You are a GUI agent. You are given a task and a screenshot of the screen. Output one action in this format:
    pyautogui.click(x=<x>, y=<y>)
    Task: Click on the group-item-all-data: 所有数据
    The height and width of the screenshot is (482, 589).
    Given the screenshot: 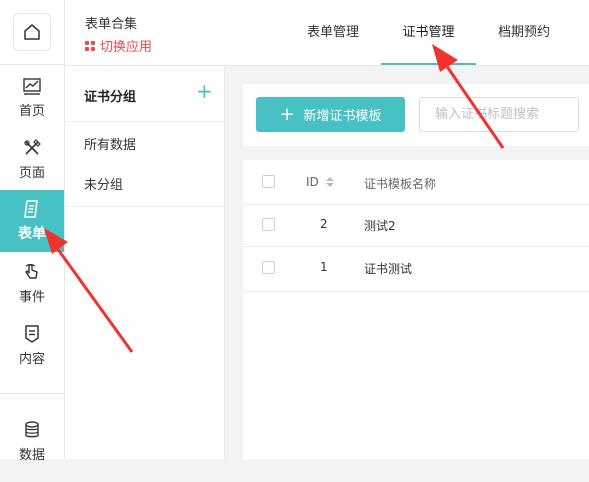 What is the action you would take?
    pyautogui.click(x=110, y=143)
    